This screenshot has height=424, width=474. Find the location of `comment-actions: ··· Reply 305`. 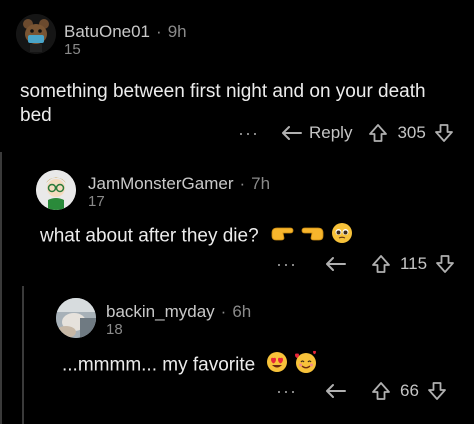

comment-actions: ··· Reply 305 is located at coordinates (346, 133).